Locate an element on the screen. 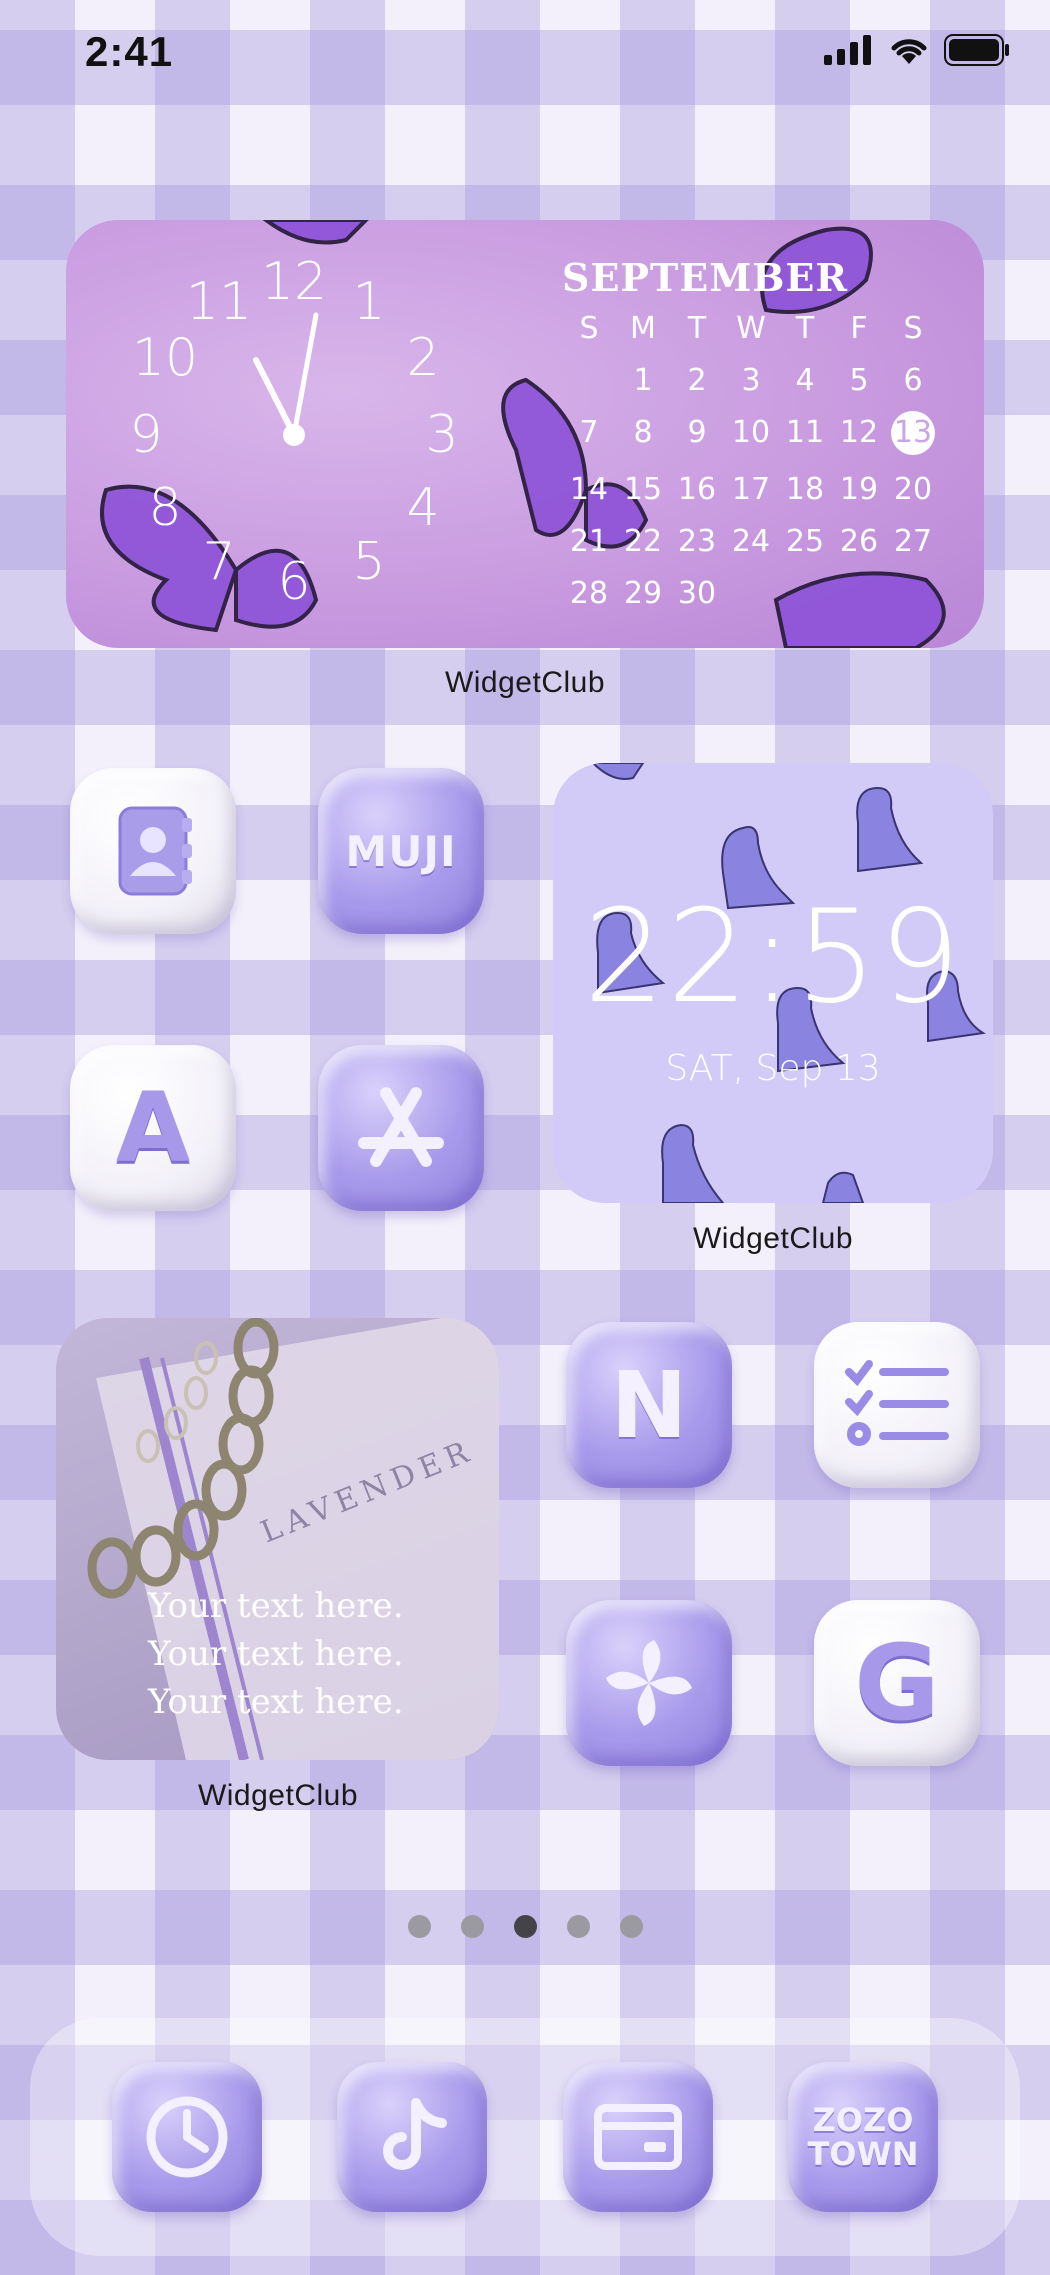 The image size is (1050, 2275). calendar-day: 30 is located at coordinates (697, 593).